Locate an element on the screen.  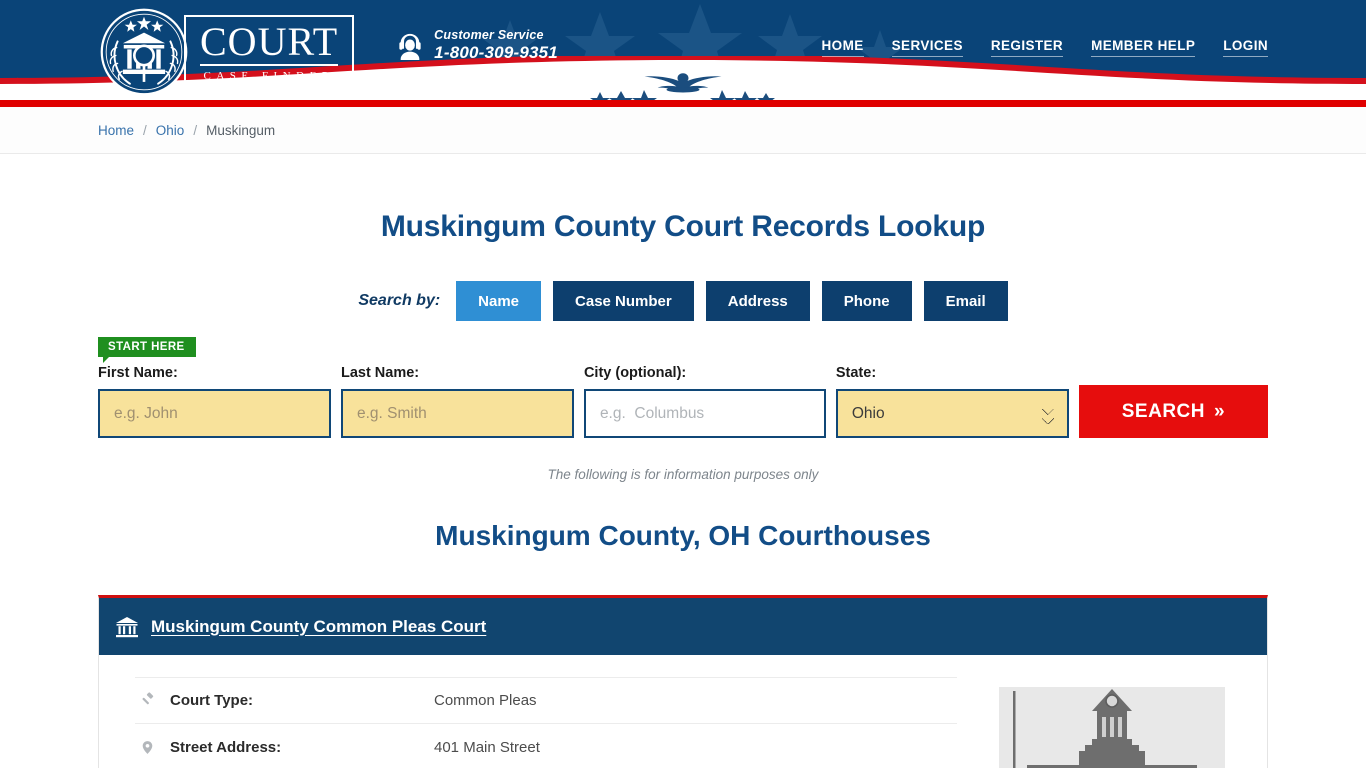
search-button-label: SEARCH is located at coordinates (1163, 411).